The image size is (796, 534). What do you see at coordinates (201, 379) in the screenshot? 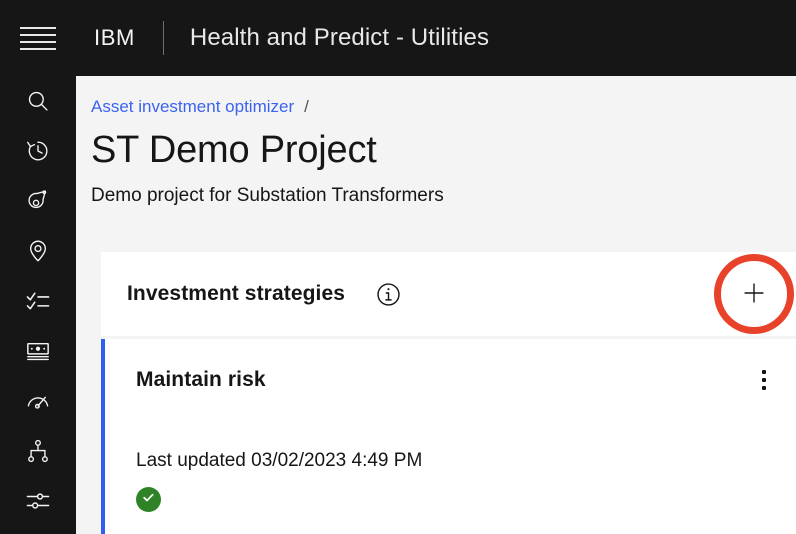
I see `strategy-card-title: Maintain risk` at bounding box center [201, 379].